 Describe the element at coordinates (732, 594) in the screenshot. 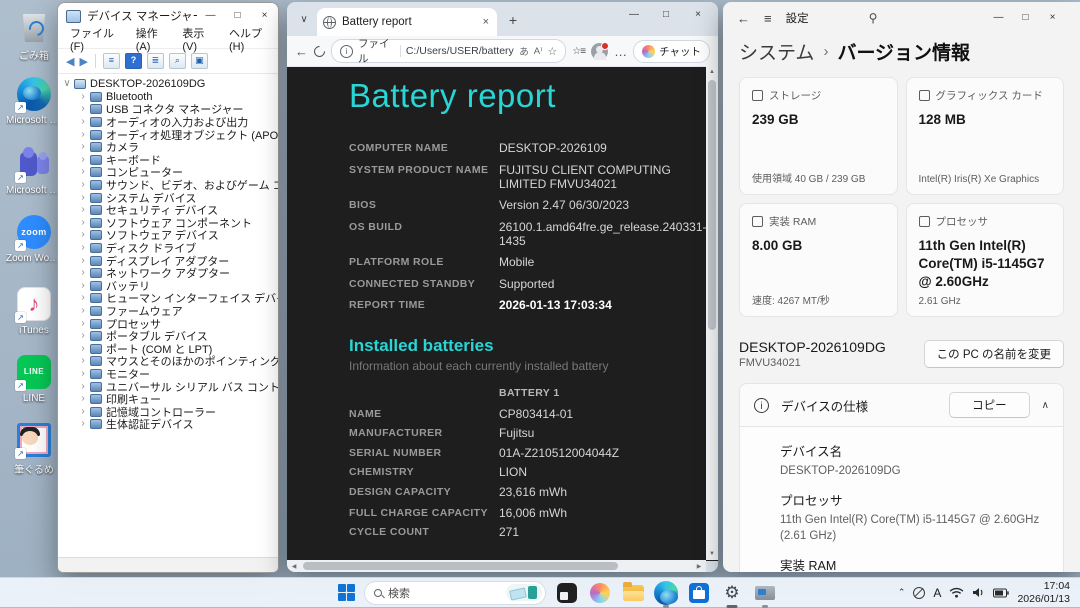

I see `taskbar-settings: ⚙` at that location.